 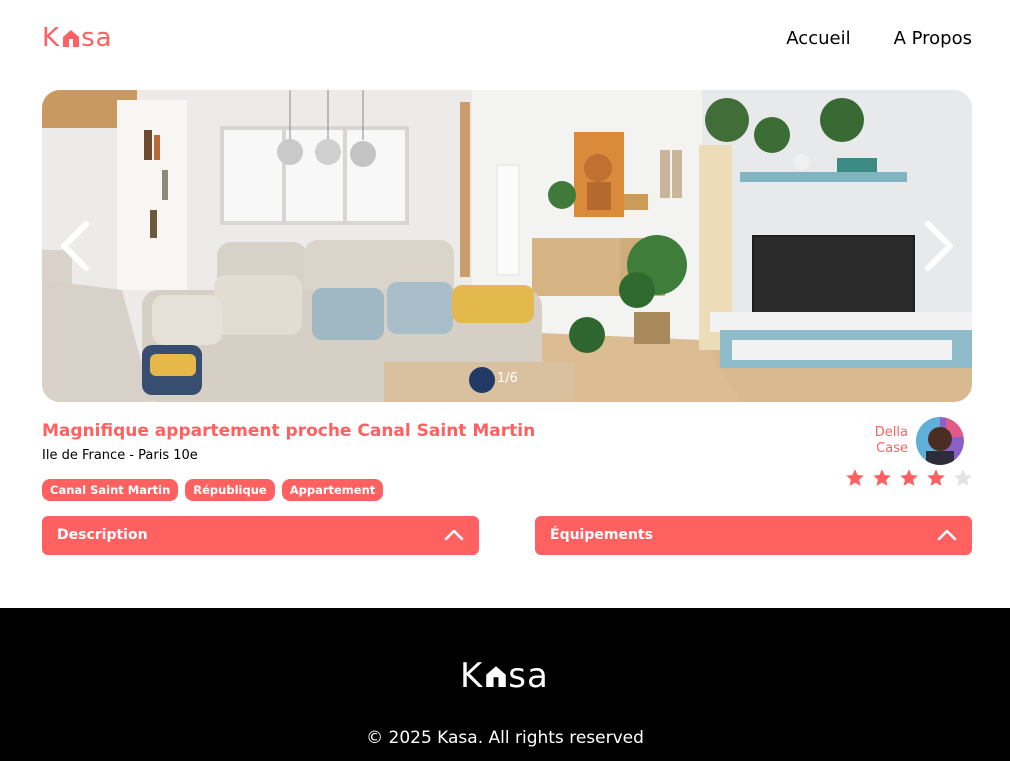 I want to click on rating-stars, so click(x=909, y=478).